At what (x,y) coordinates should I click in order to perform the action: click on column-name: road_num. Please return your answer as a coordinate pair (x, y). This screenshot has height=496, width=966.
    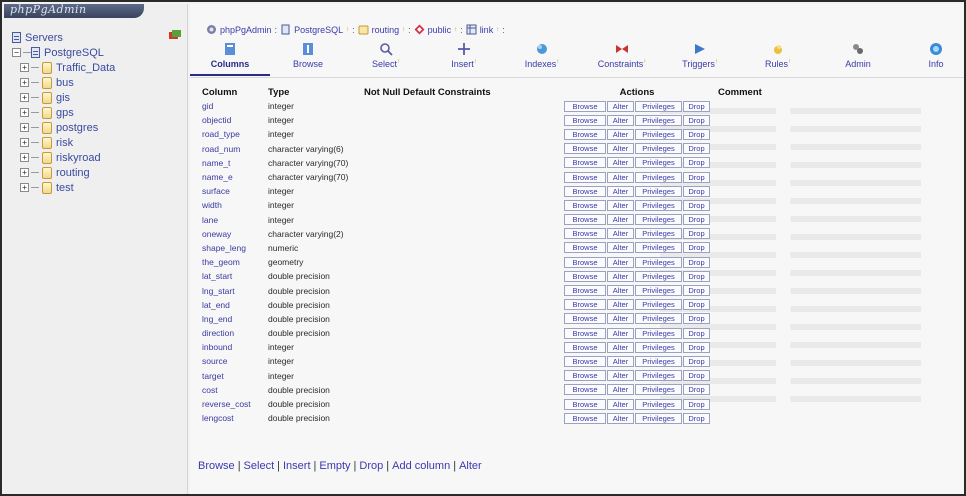
    Looking at the image, I should click on (231, 149).